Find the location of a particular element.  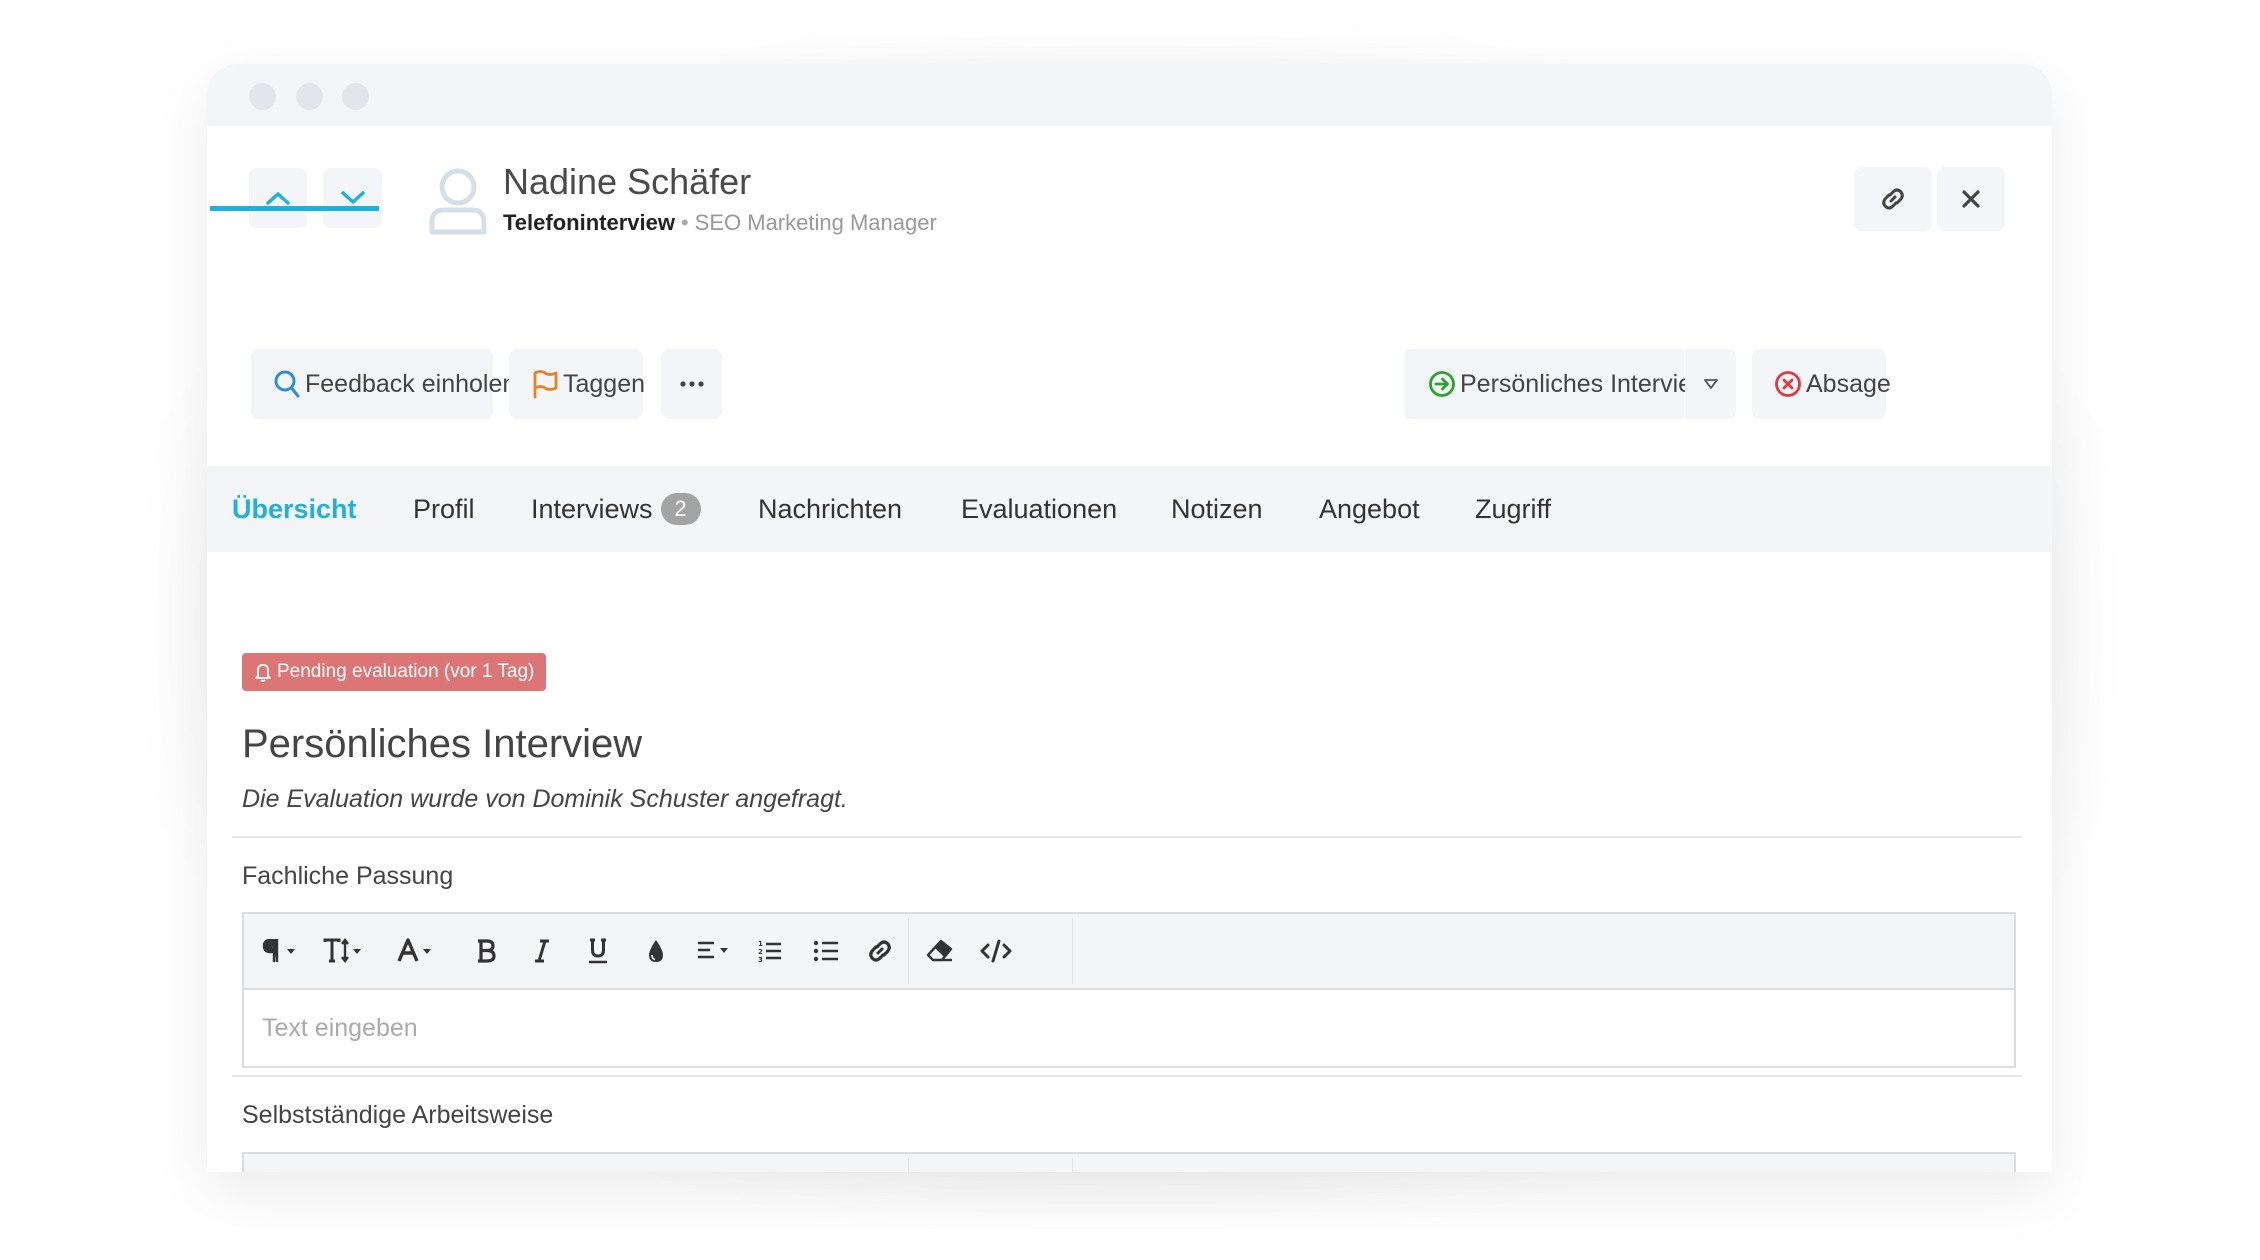

svg-text: 3 is located at coordinates (760, 959).